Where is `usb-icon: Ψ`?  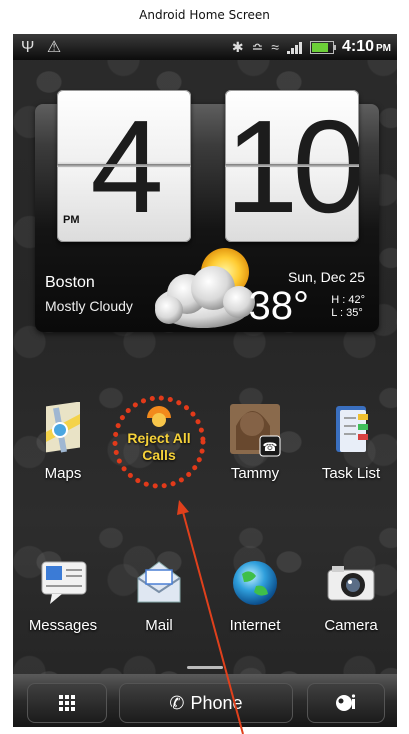
usb-icon: Ψ is located at coordinates (28, 47).